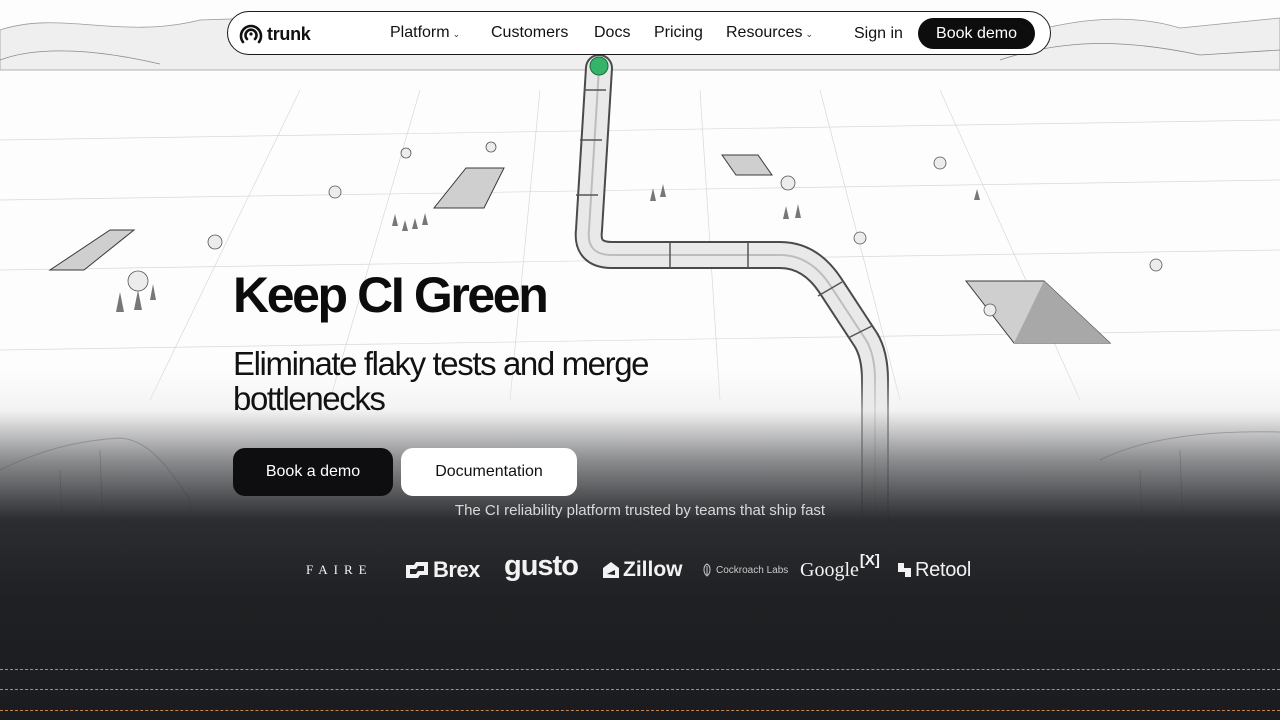 The image size is (1280, 720). I want to click on retool-wordmark: Retool, so click(943, 569).